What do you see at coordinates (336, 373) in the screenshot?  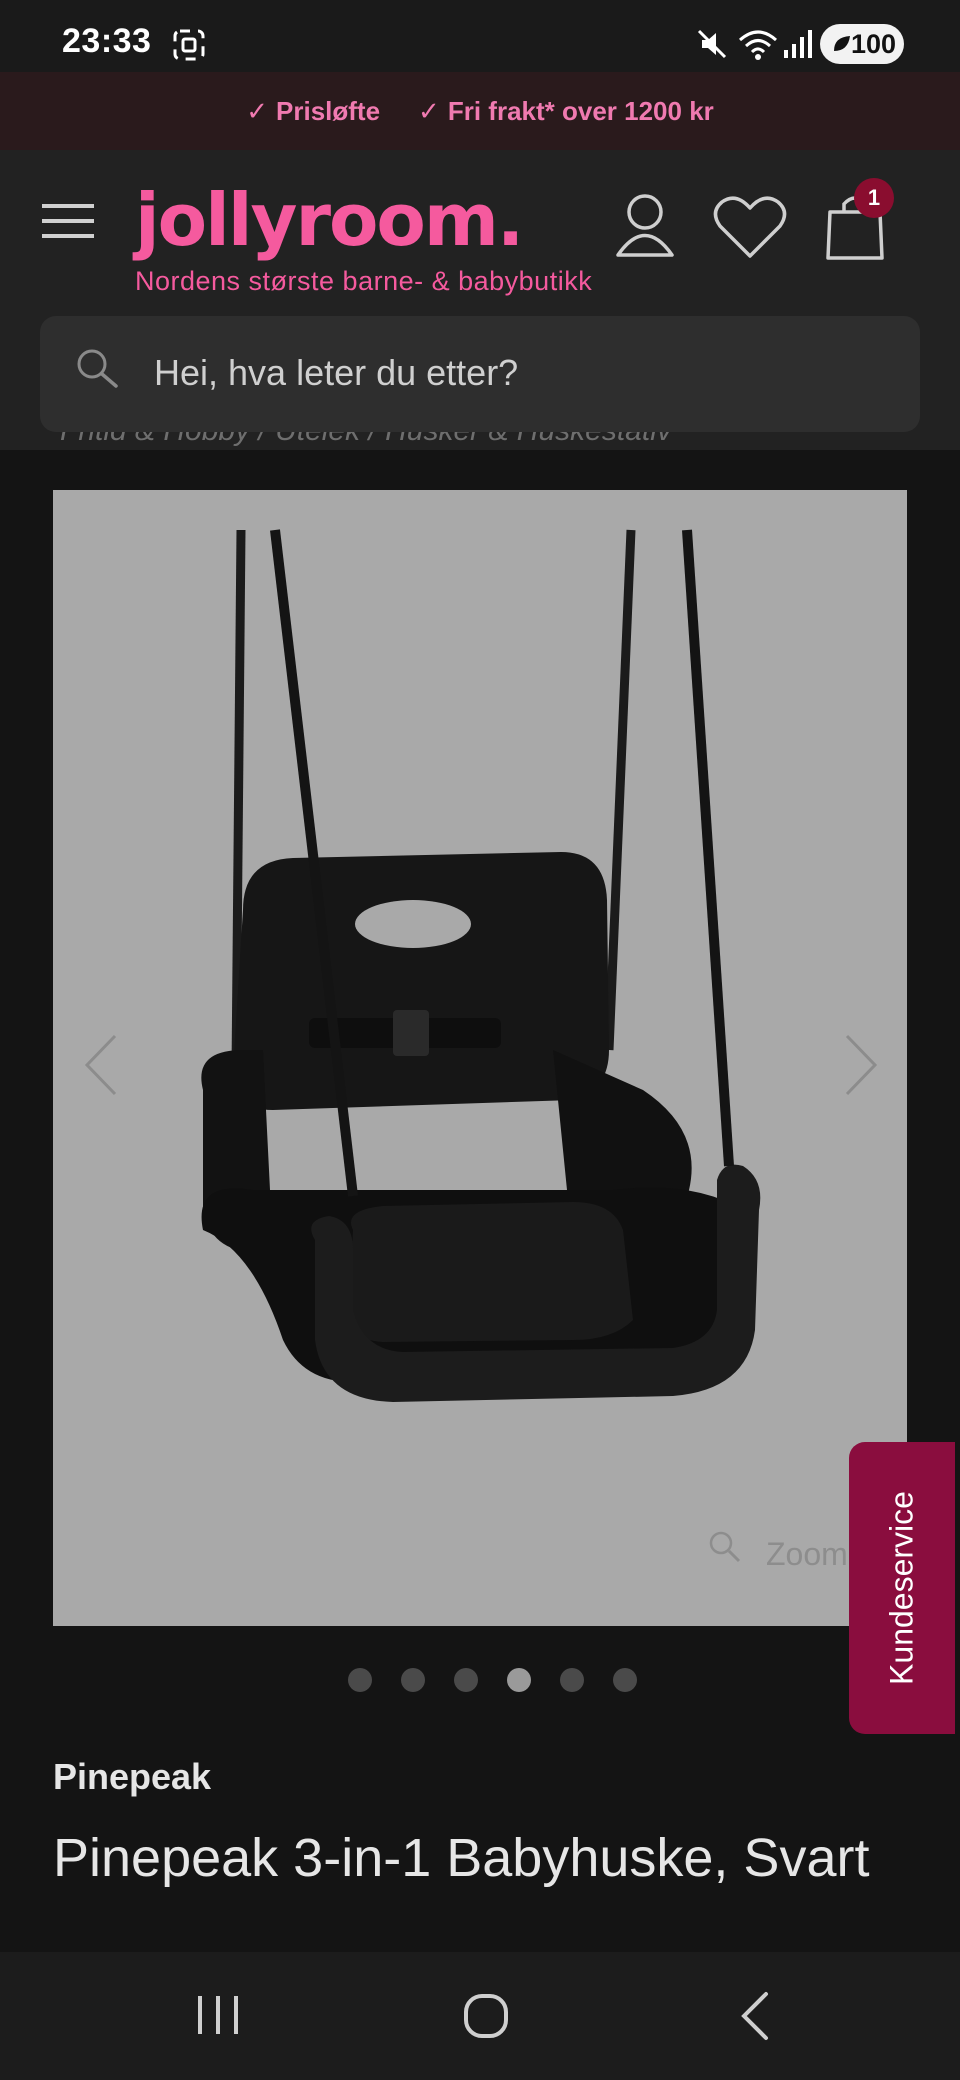 I see `search-input: Hei, hva leter du etter?` at bounding box center [336, 373].